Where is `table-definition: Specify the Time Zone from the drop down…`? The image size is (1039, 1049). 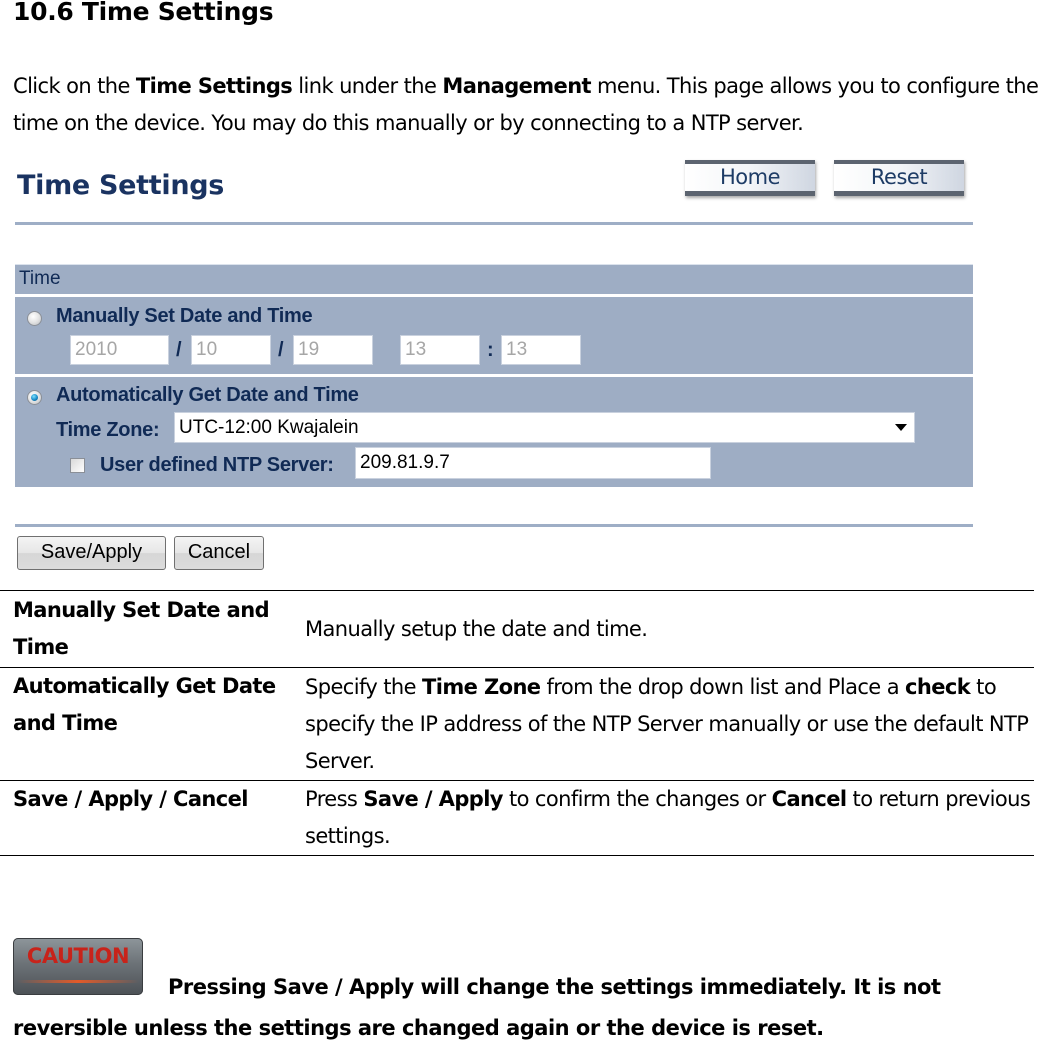 table-definition: Specify the Time Zone from the drop down… is located at coordinates (668, 724).